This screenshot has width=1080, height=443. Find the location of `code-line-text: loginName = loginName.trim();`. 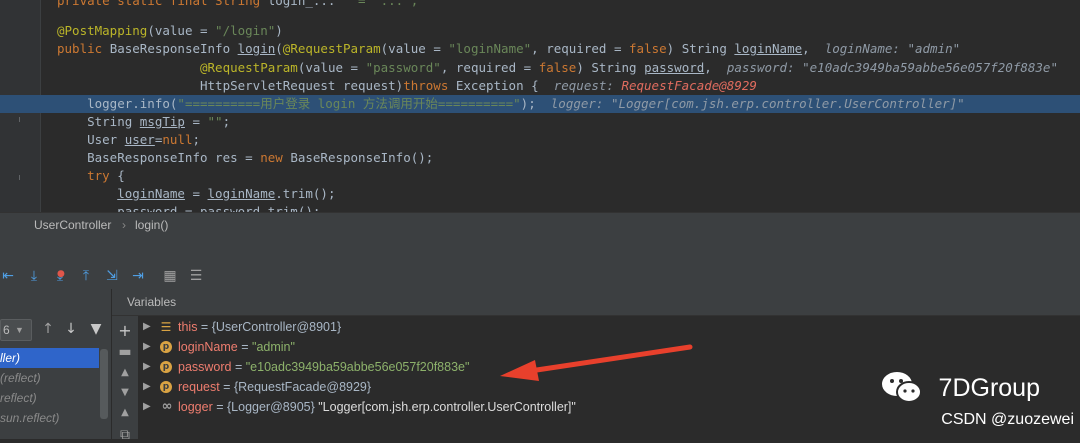

code-line-text: loginName = loginName.trim(); is located at coordinates (196, 194).